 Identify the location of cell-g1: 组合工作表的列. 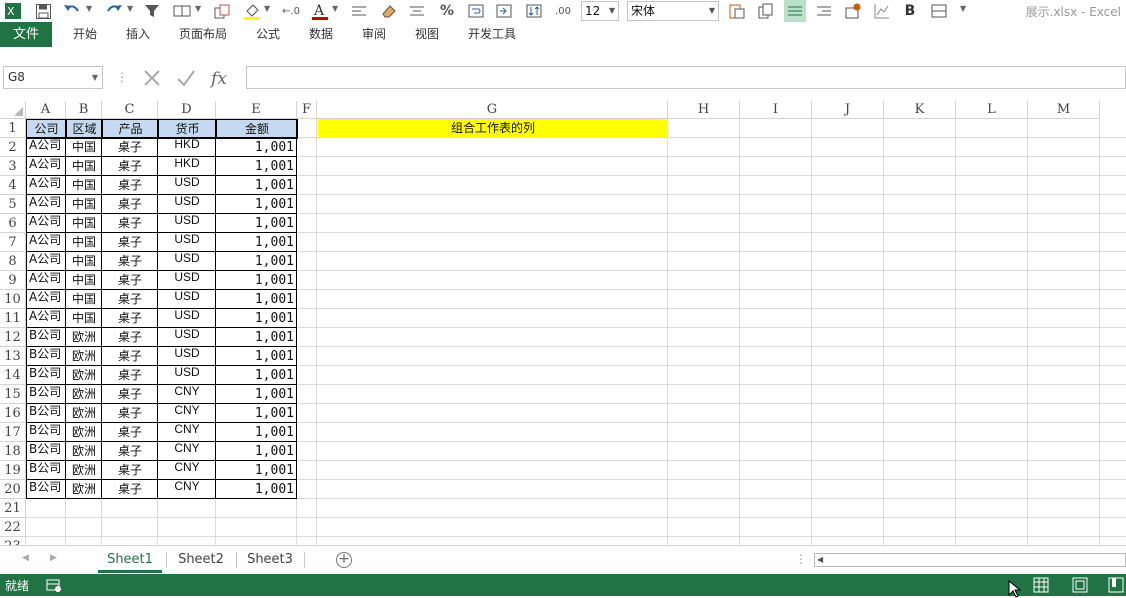
(493, 128).